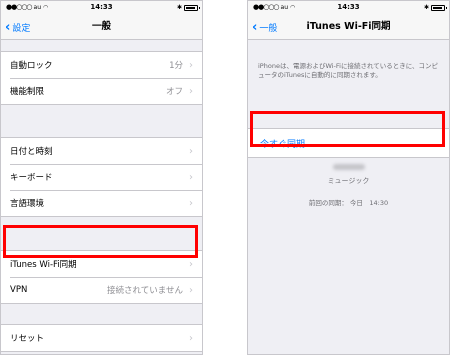 The width and height of the screenshot is (450, 355). I want to click on sync-status: ミュージック 前回の同期： 今日 14:30, so click(348, 182).